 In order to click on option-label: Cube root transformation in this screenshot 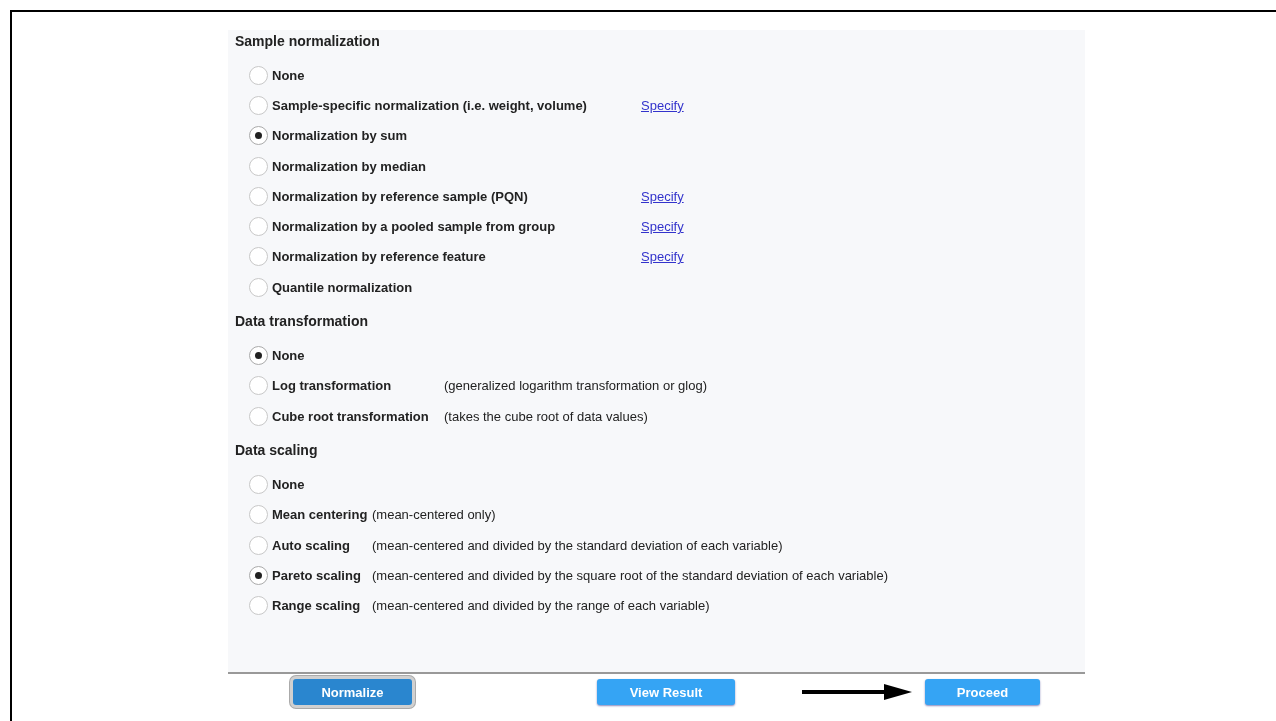, I will do `click(351, 416)`.